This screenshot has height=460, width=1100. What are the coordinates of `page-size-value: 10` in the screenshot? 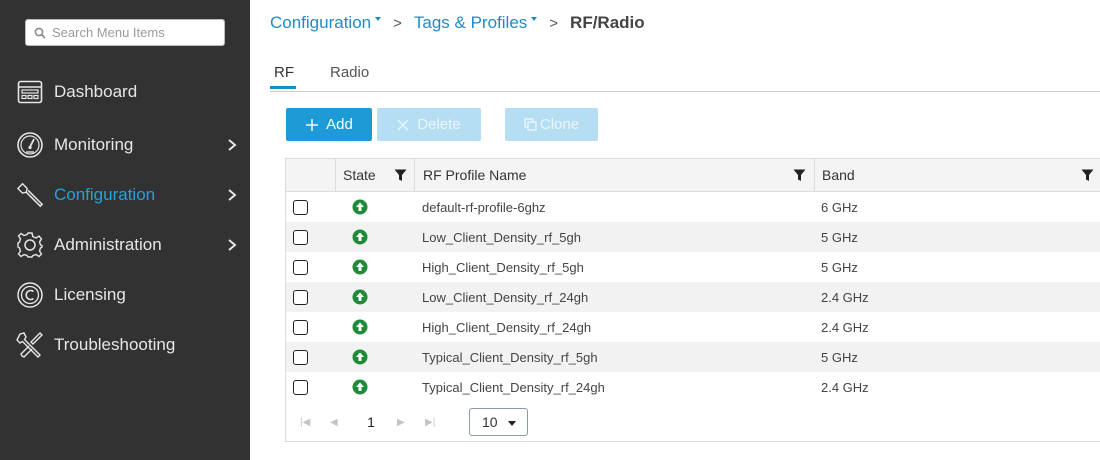 It's located at (490, 422).